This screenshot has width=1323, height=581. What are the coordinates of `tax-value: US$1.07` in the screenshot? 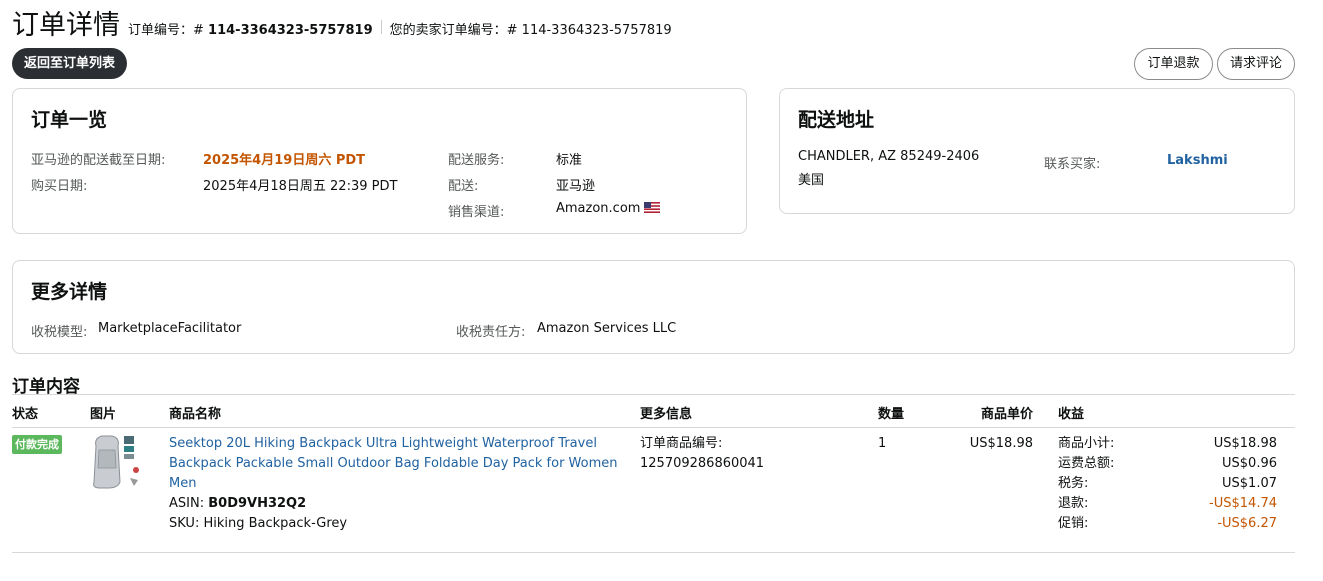 It's located at (1249, 483).